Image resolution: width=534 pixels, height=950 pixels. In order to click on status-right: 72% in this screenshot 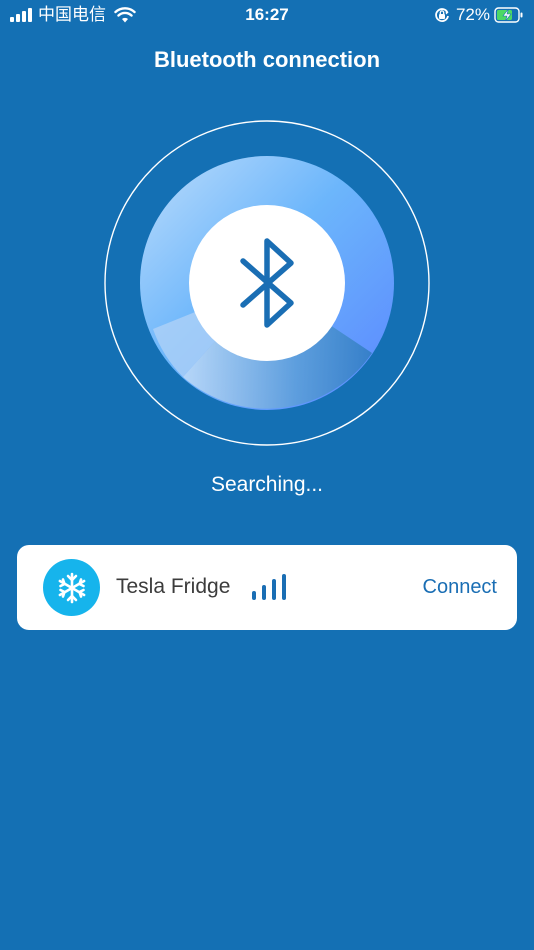, I will do `click(479, 15)`.